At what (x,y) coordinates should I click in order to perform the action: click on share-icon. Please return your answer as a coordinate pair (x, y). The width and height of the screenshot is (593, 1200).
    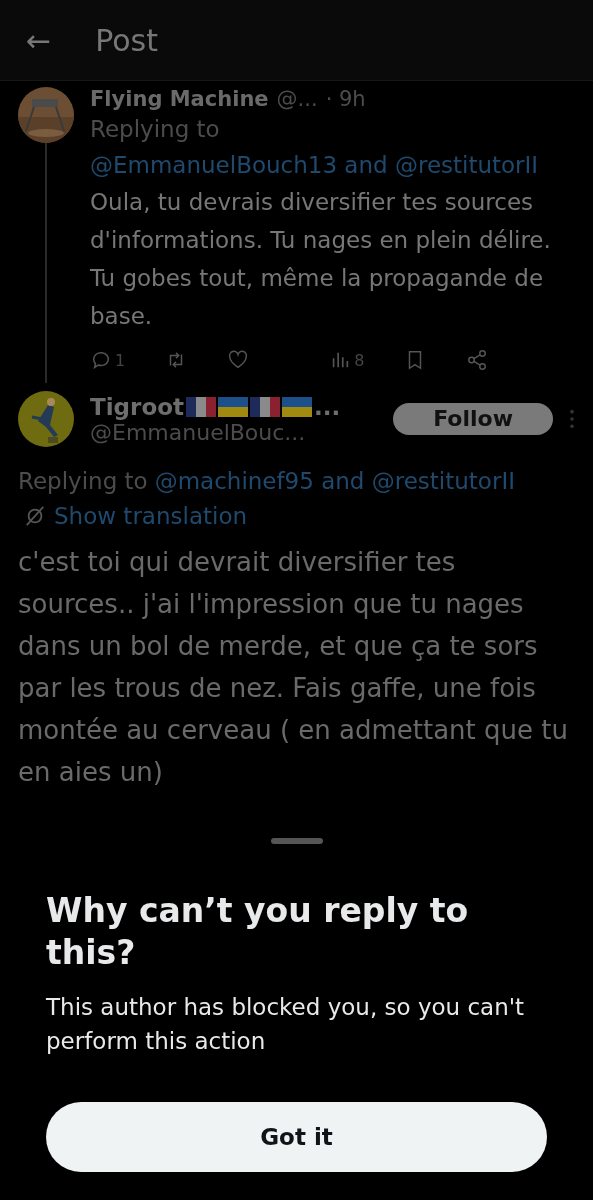
    Looking at the image, I should click on (477, 360).